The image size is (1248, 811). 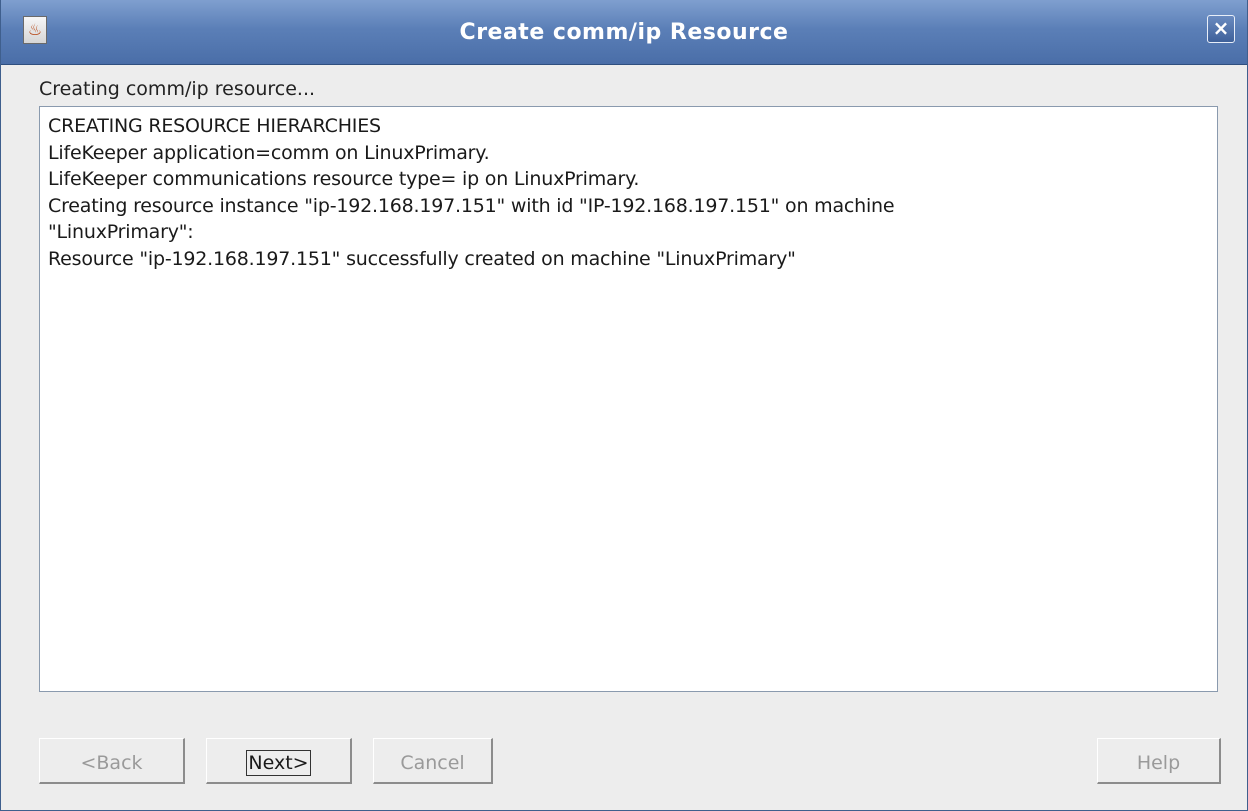 I want to click on log-line: CREATING RESOURCE HIERARCHIES, so click(x=214, y=126).